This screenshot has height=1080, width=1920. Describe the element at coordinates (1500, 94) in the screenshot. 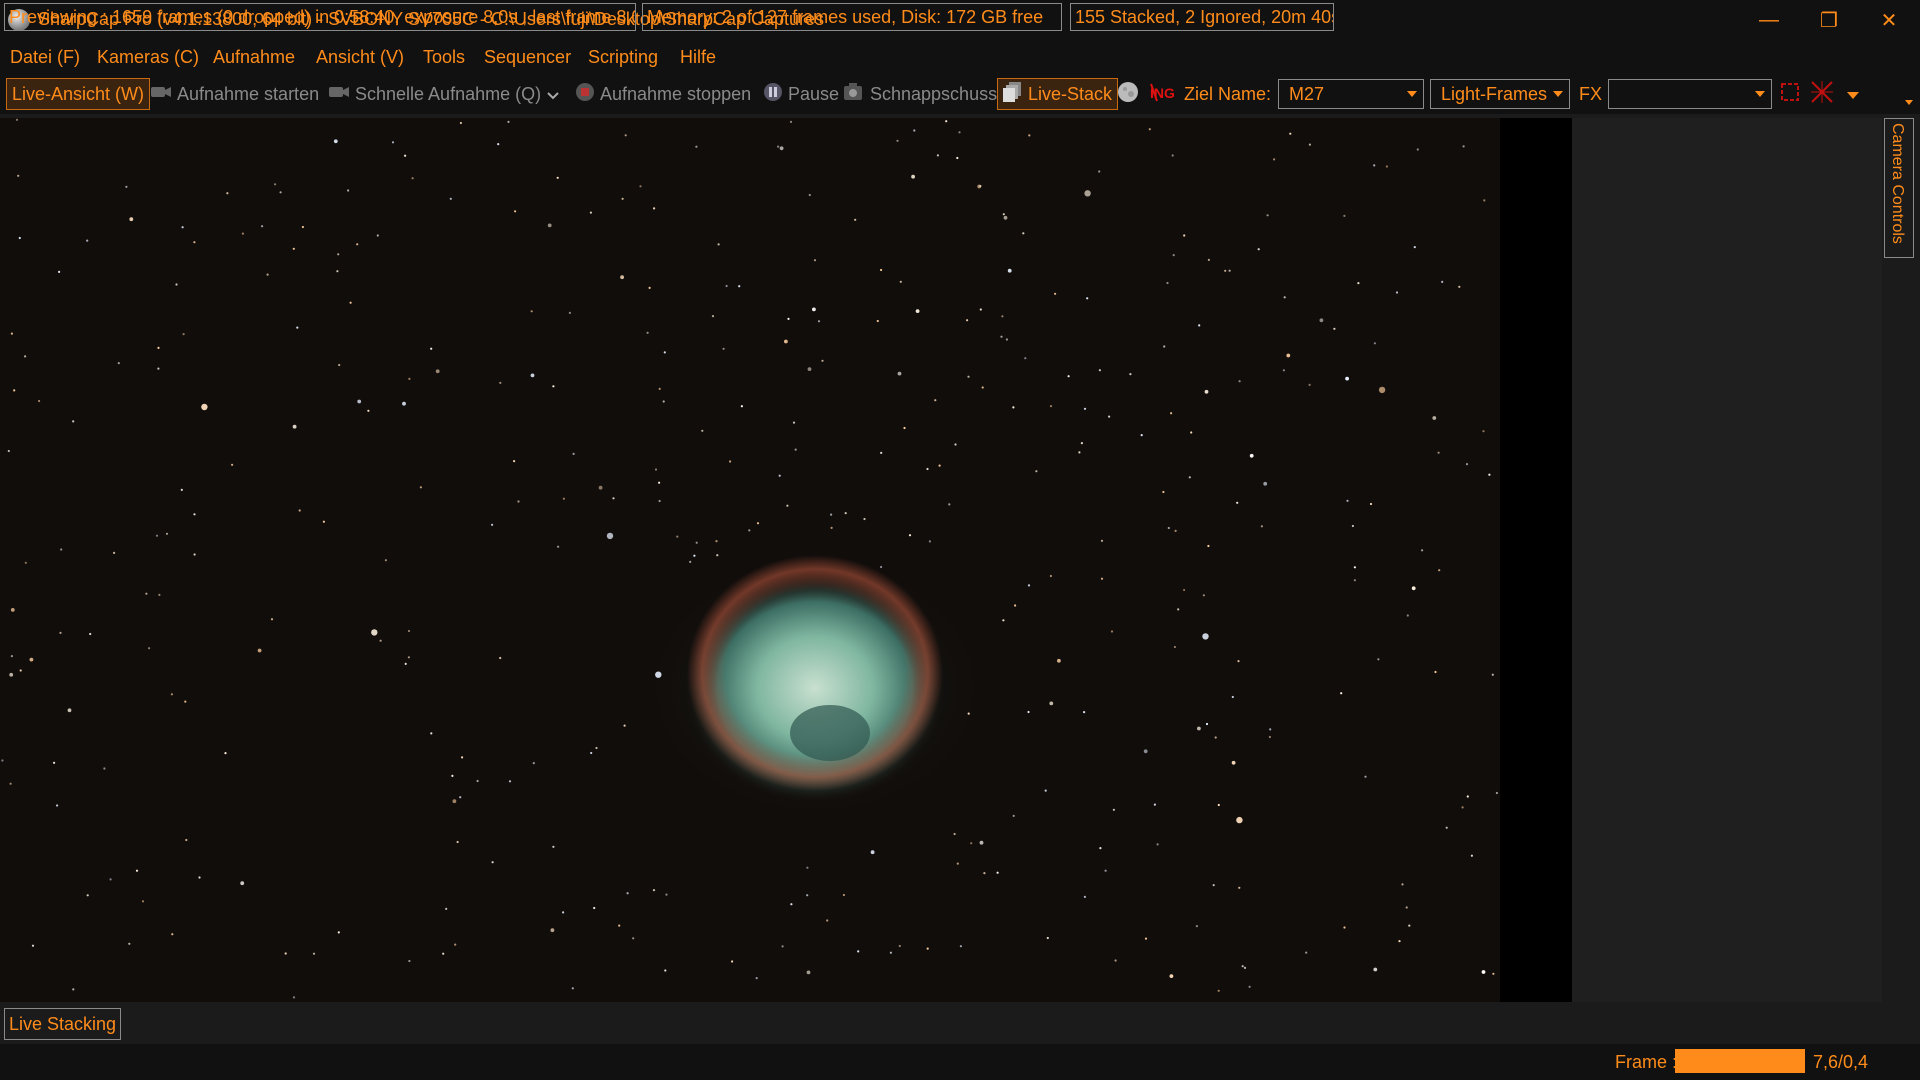

I see `frame-type-combo: Light-Frames` at that location.